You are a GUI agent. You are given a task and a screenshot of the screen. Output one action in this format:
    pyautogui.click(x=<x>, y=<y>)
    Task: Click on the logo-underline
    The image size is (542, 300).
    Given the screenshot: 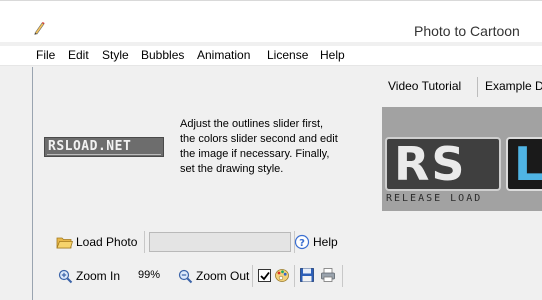 What is the action you would take?
    pyautogui.click(x=104, y=154)
    